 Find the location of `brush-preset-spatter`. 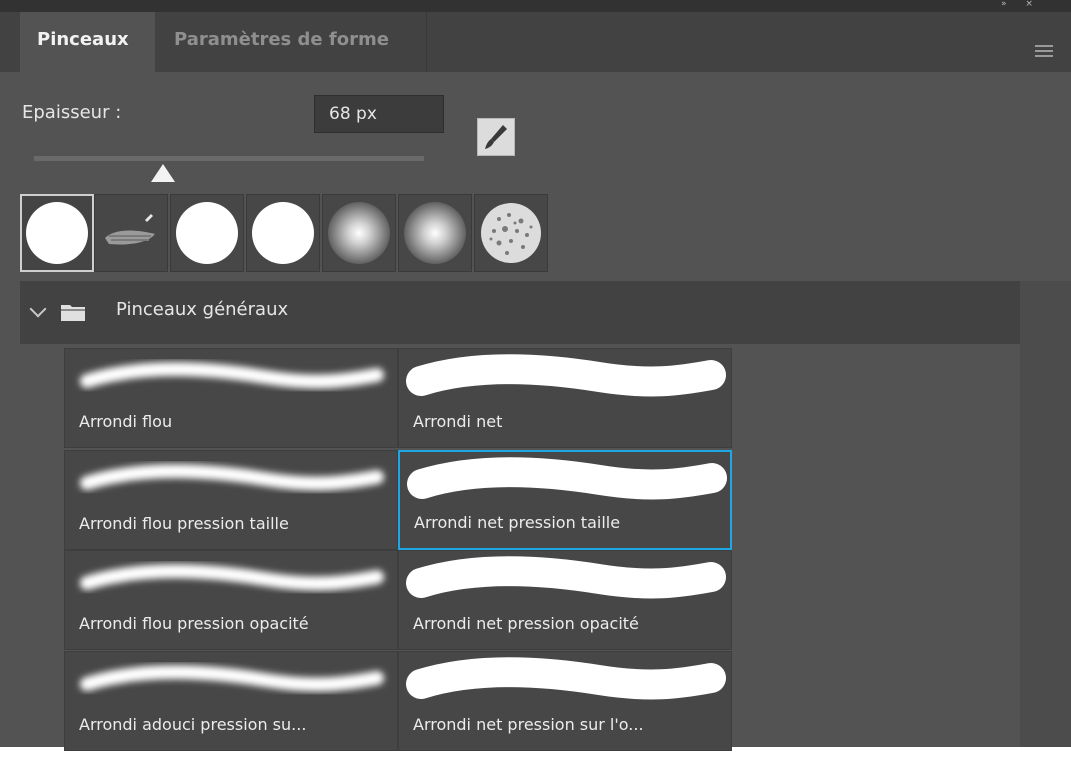

brush-preset-spatter is located at coordinates (511, 233).